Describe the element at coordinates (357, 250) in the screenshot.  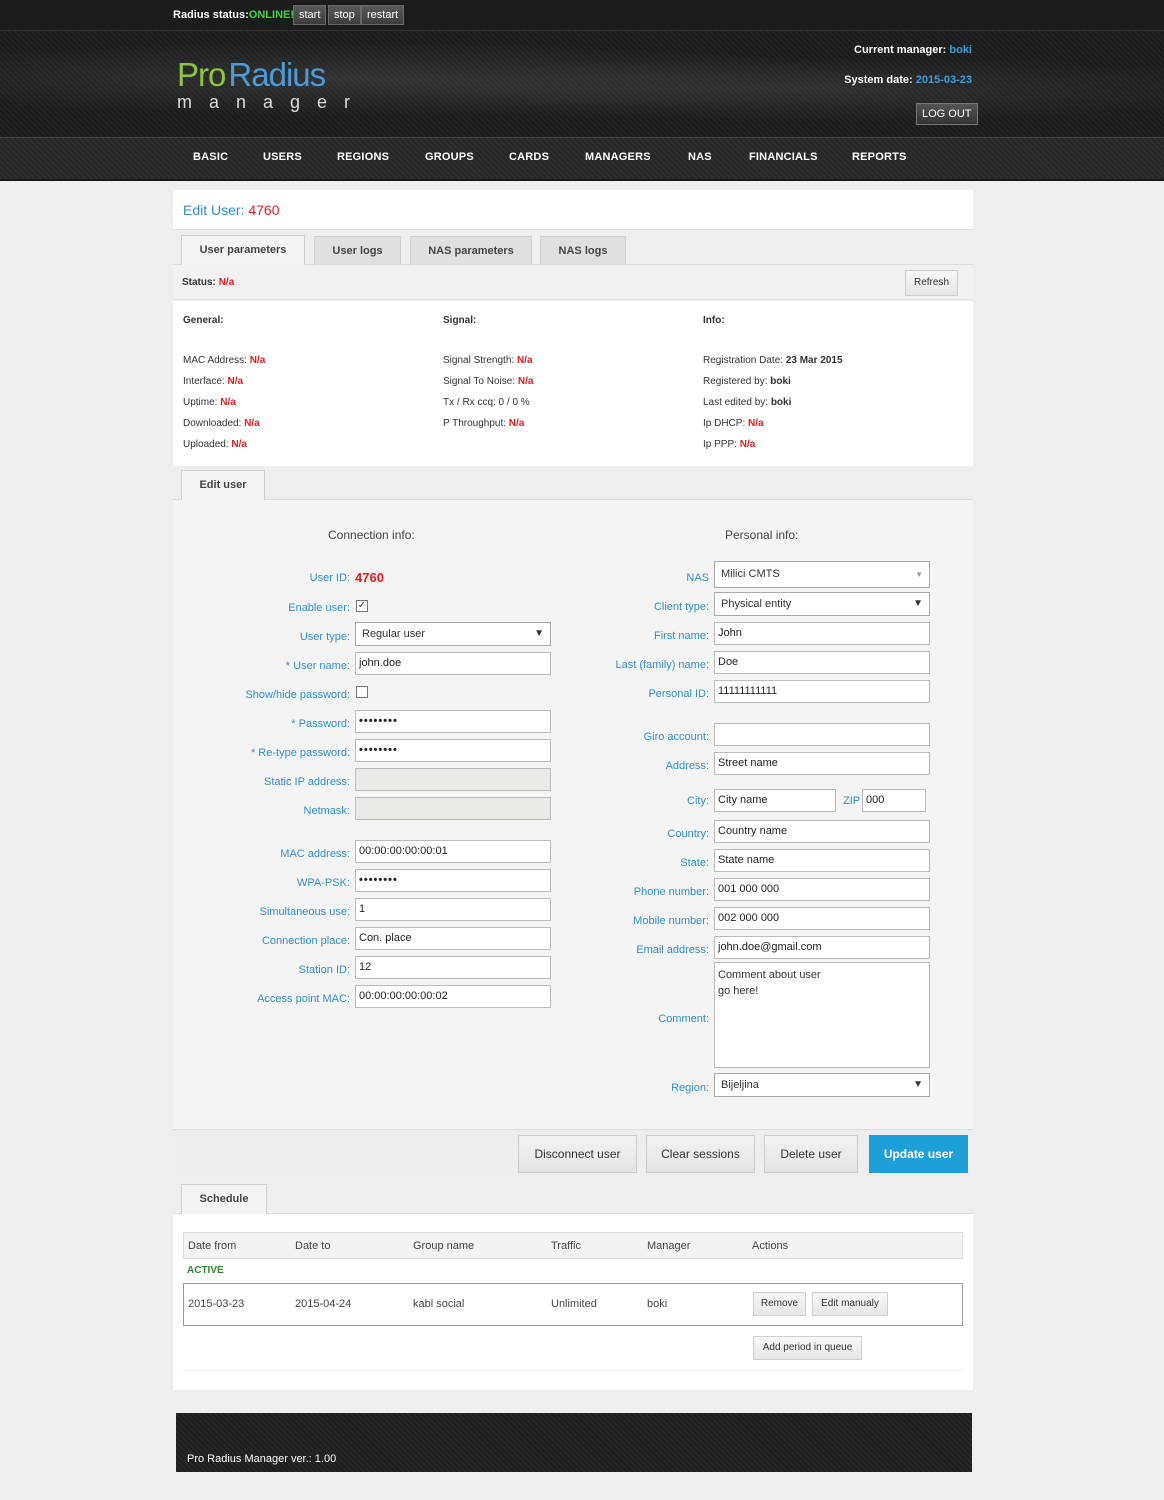
I see `tab-user-logs: User logs` at that location.